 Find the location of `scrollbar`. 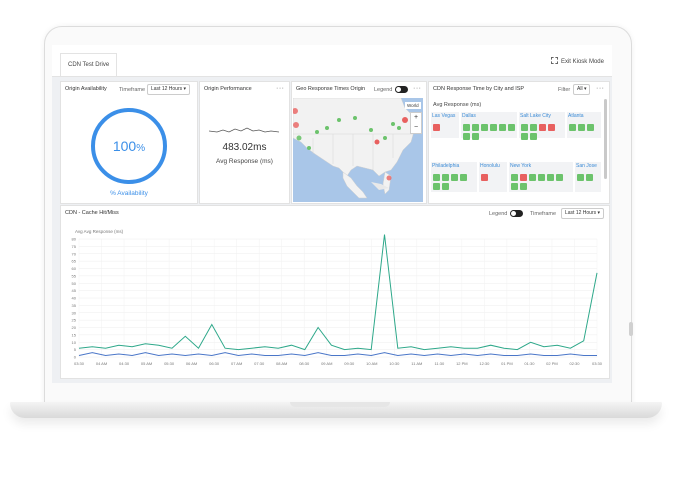

scrollbar is located at coordinates (605, 139).